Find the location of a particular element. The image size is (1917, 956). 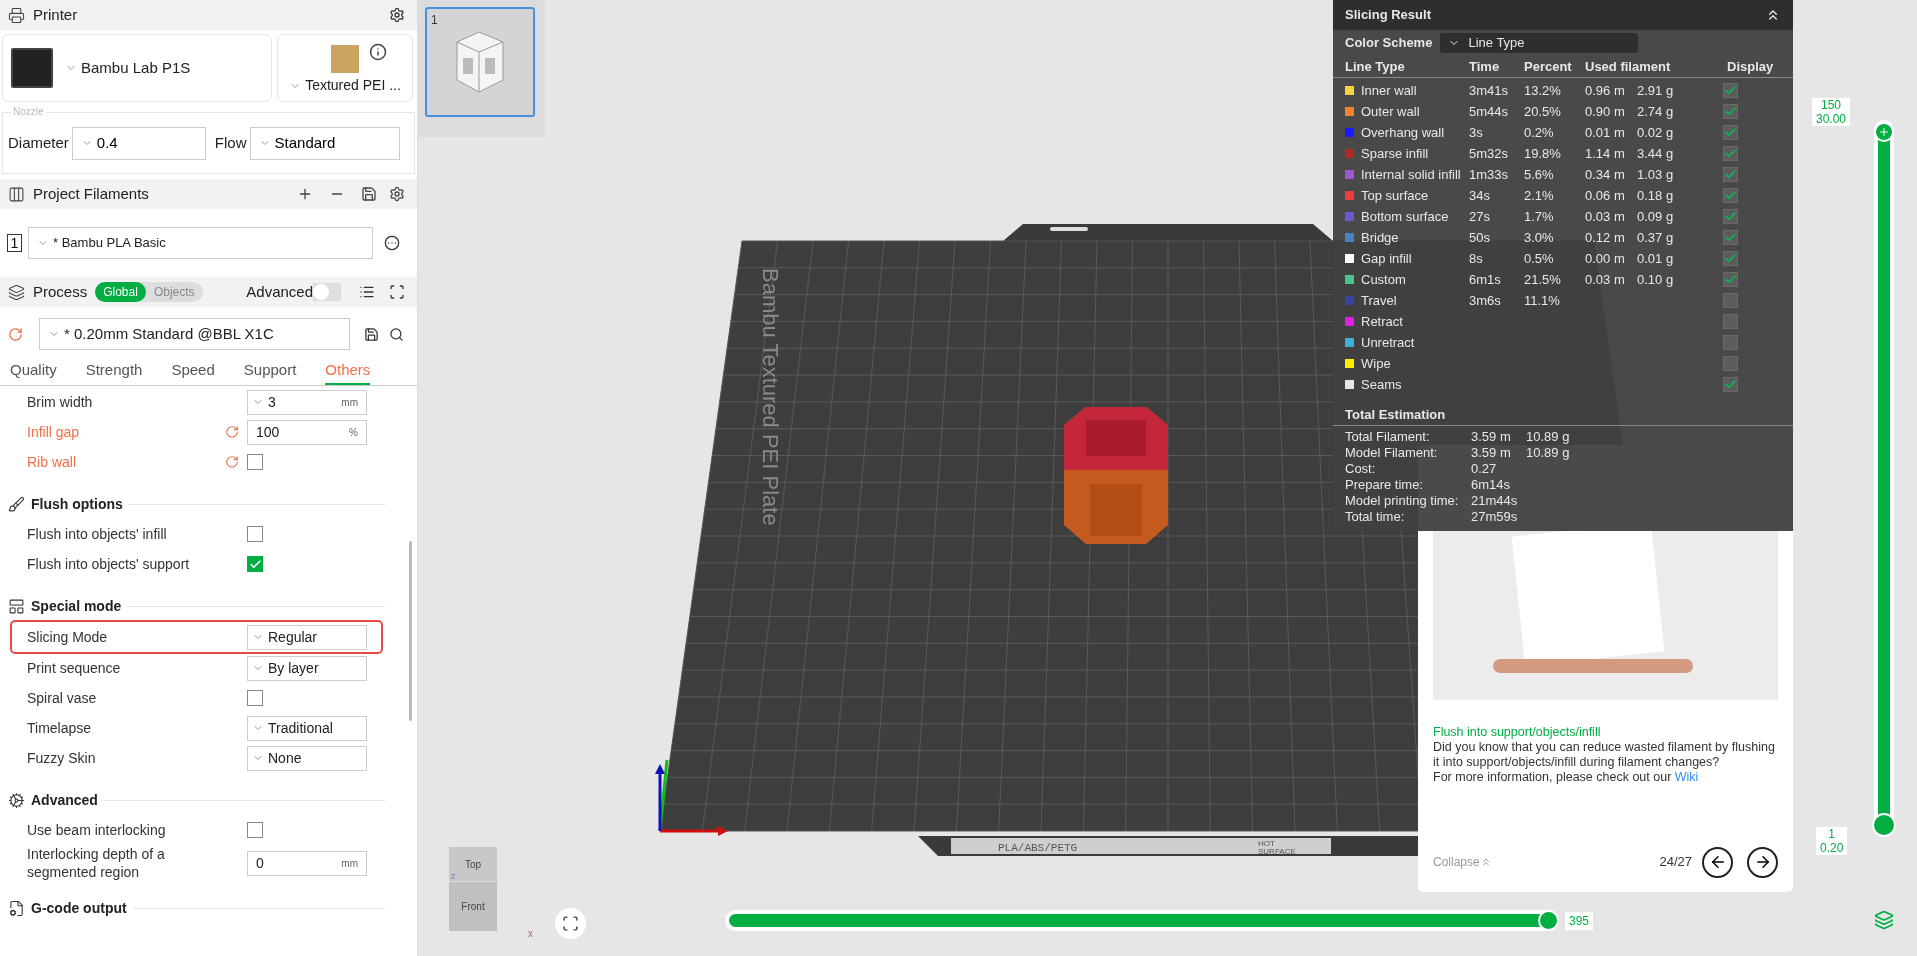

search-icon is located at coordinates (396, 334).